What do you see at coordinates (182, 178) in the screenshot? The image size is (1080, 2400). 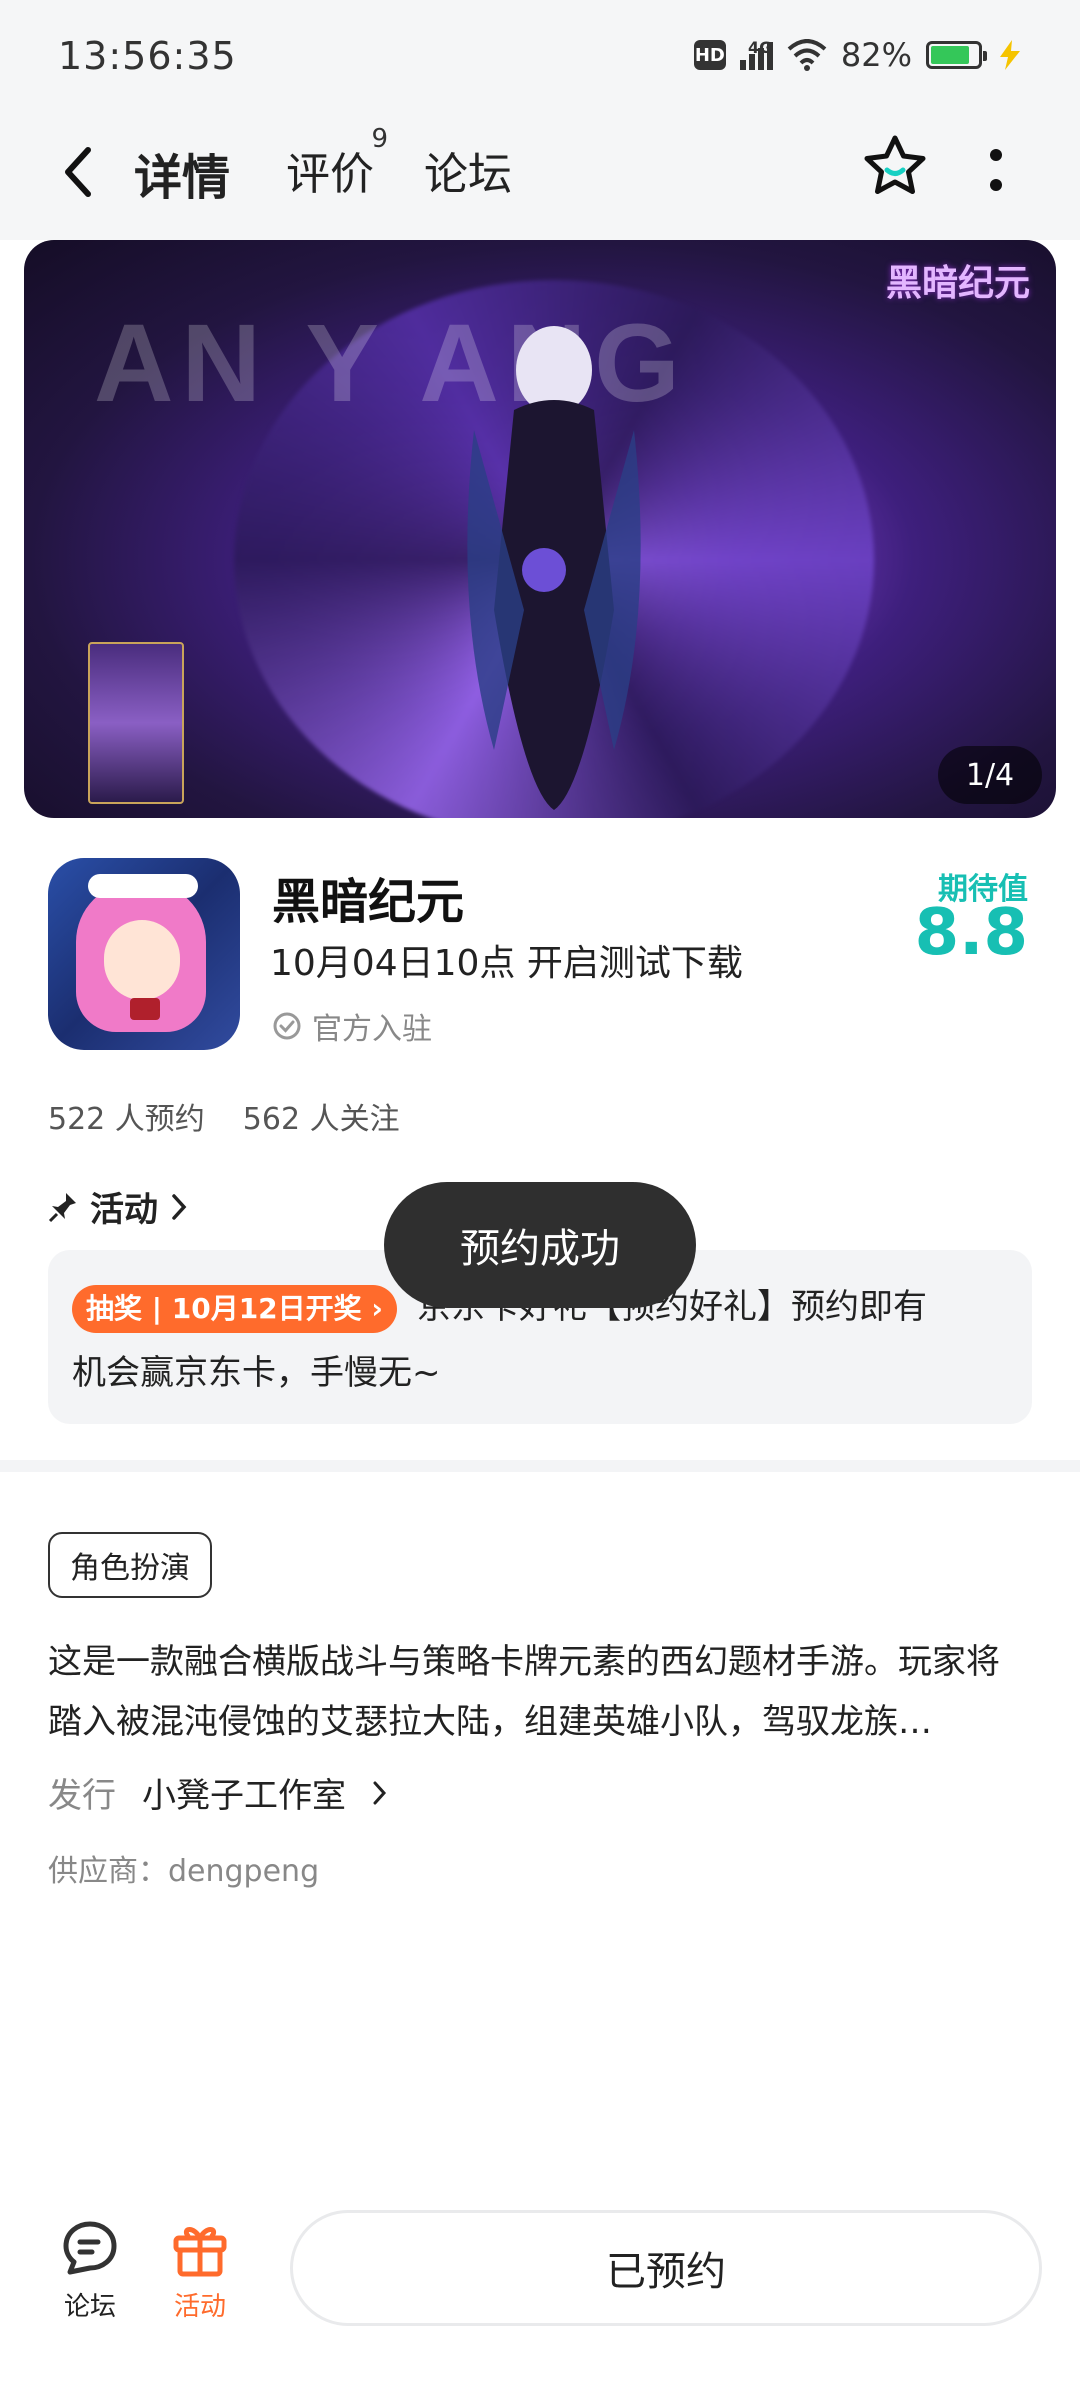 I see `tab-details-label: 详情` at bounding box center [182, 178].